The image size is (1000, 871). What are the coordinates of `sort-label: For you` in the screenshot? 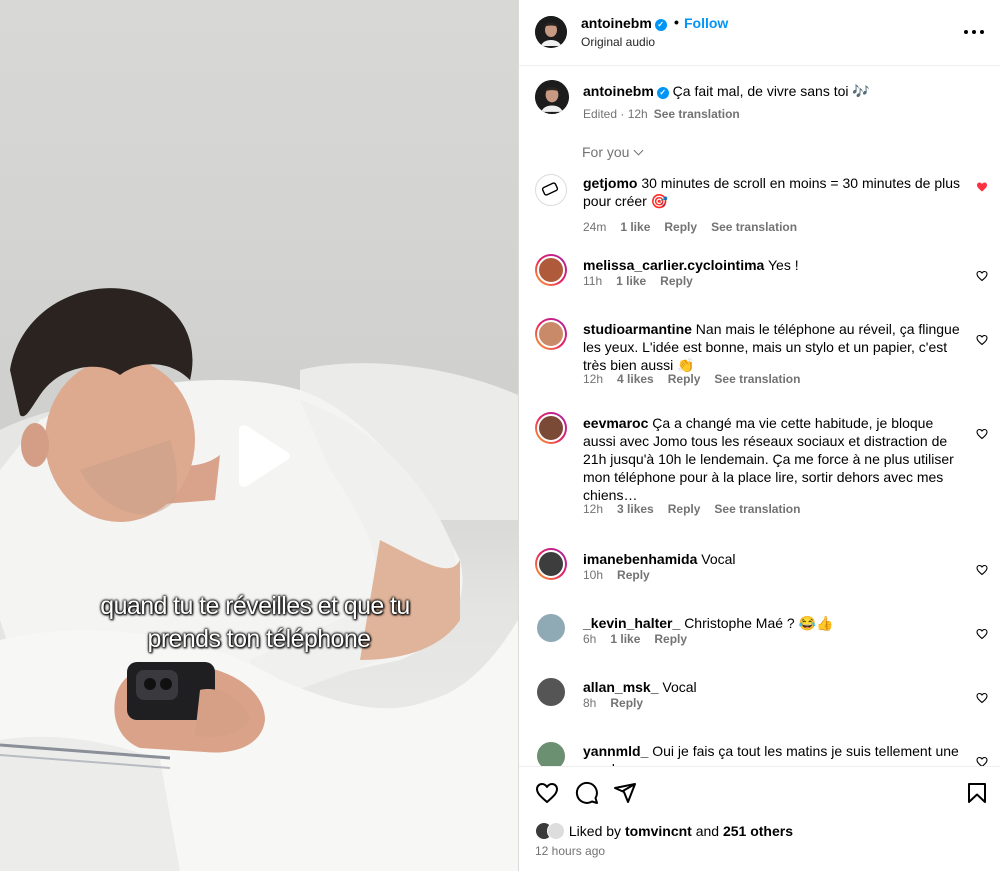 It's located at (606, 152).